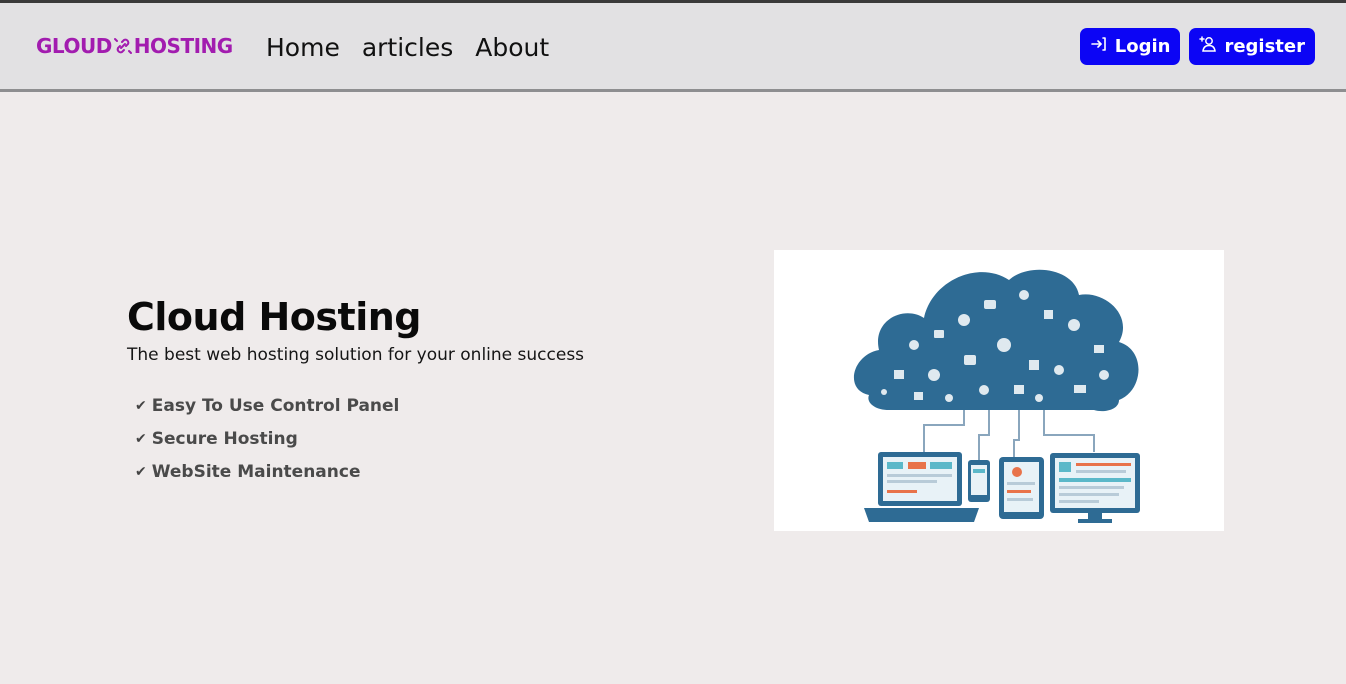  Describe the element at coordinates (183, 46) in the screenshot. I see `logo-text-right: HOSTING` at that location.